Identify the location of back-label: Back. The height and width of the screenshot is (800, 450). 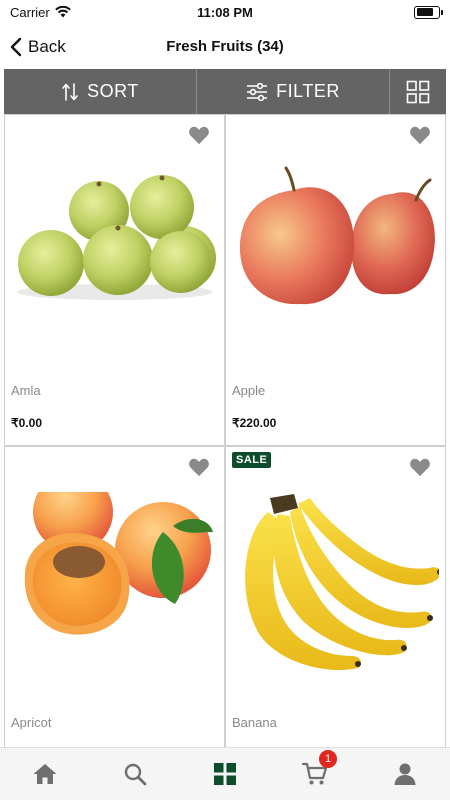
(47, 46).